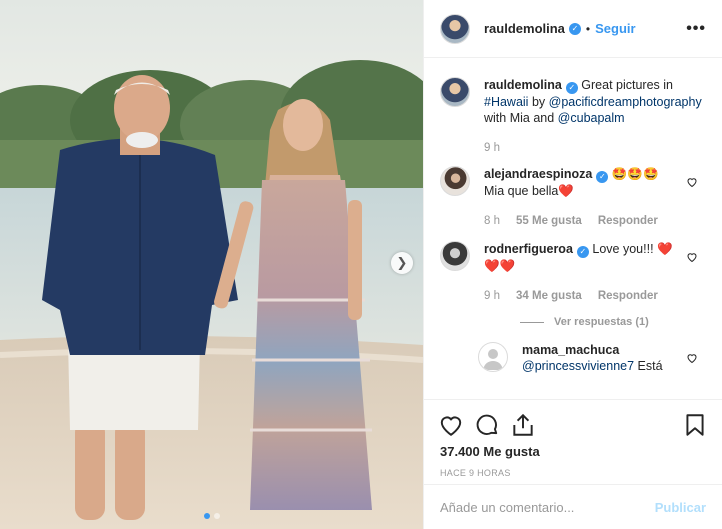 Image resolution: width=722 pixels, height=529 pixels. Describe the element at coordinates (627, 85) in the screenshot. I see `caption-text: Great pictures in` at that location.